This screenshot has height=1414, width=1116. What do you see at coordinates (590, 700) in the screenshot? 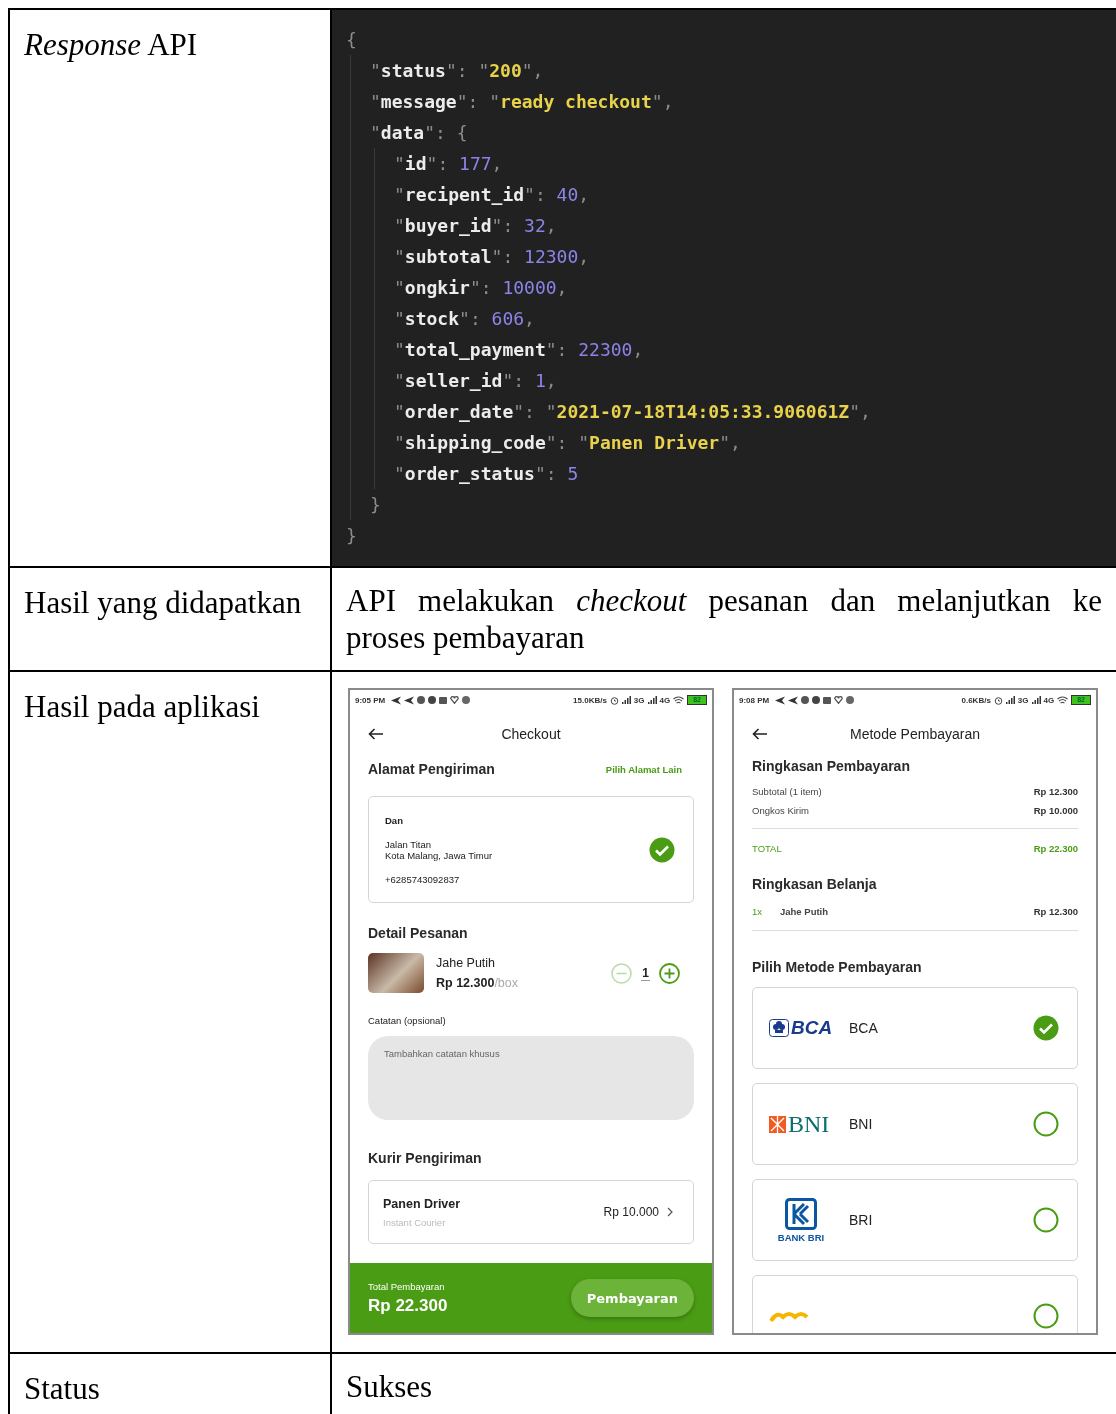
I see `network-speed: 15.0KB/s` at bounding box center [590, 700].